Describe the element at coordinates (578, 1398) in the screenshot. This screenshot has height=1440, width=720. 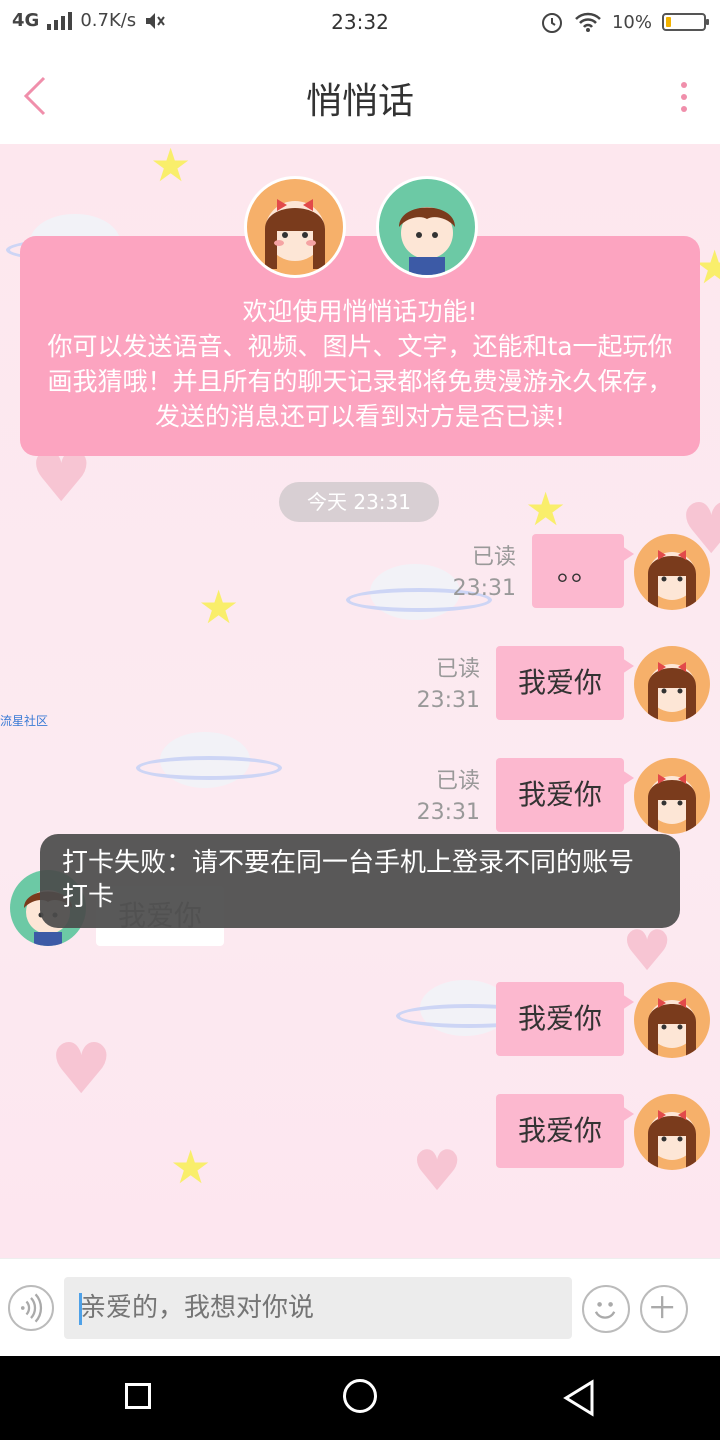
I see `back-icon` at that location.